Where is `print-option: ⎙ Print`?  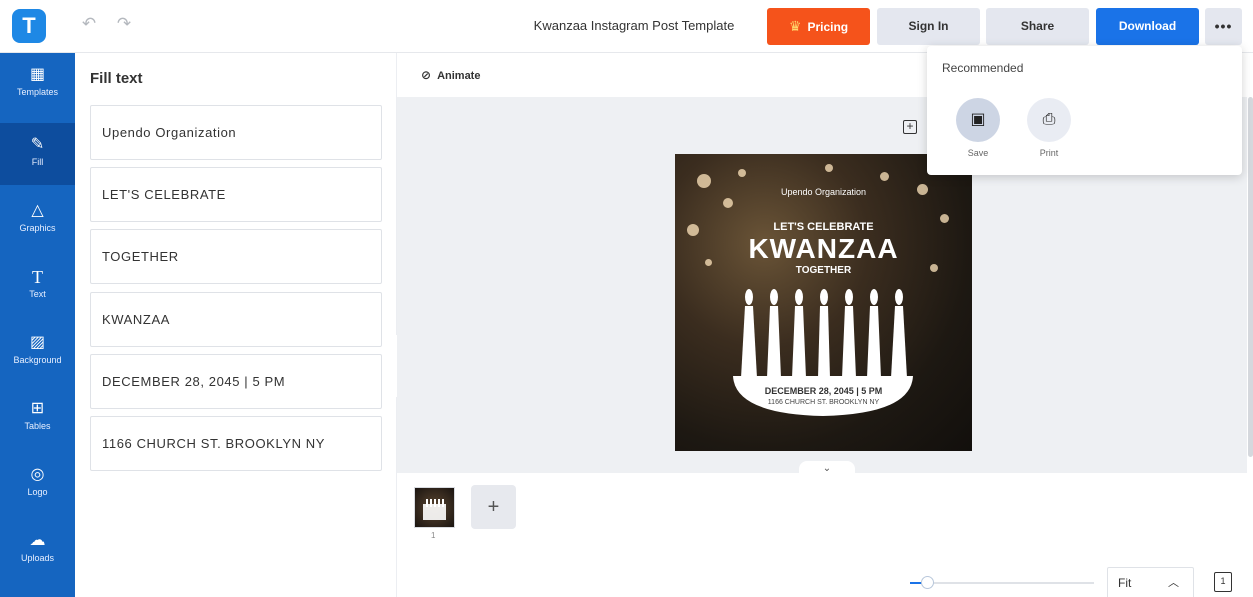
print-option: ⎙ Print is located at coordinates (1049, 128).